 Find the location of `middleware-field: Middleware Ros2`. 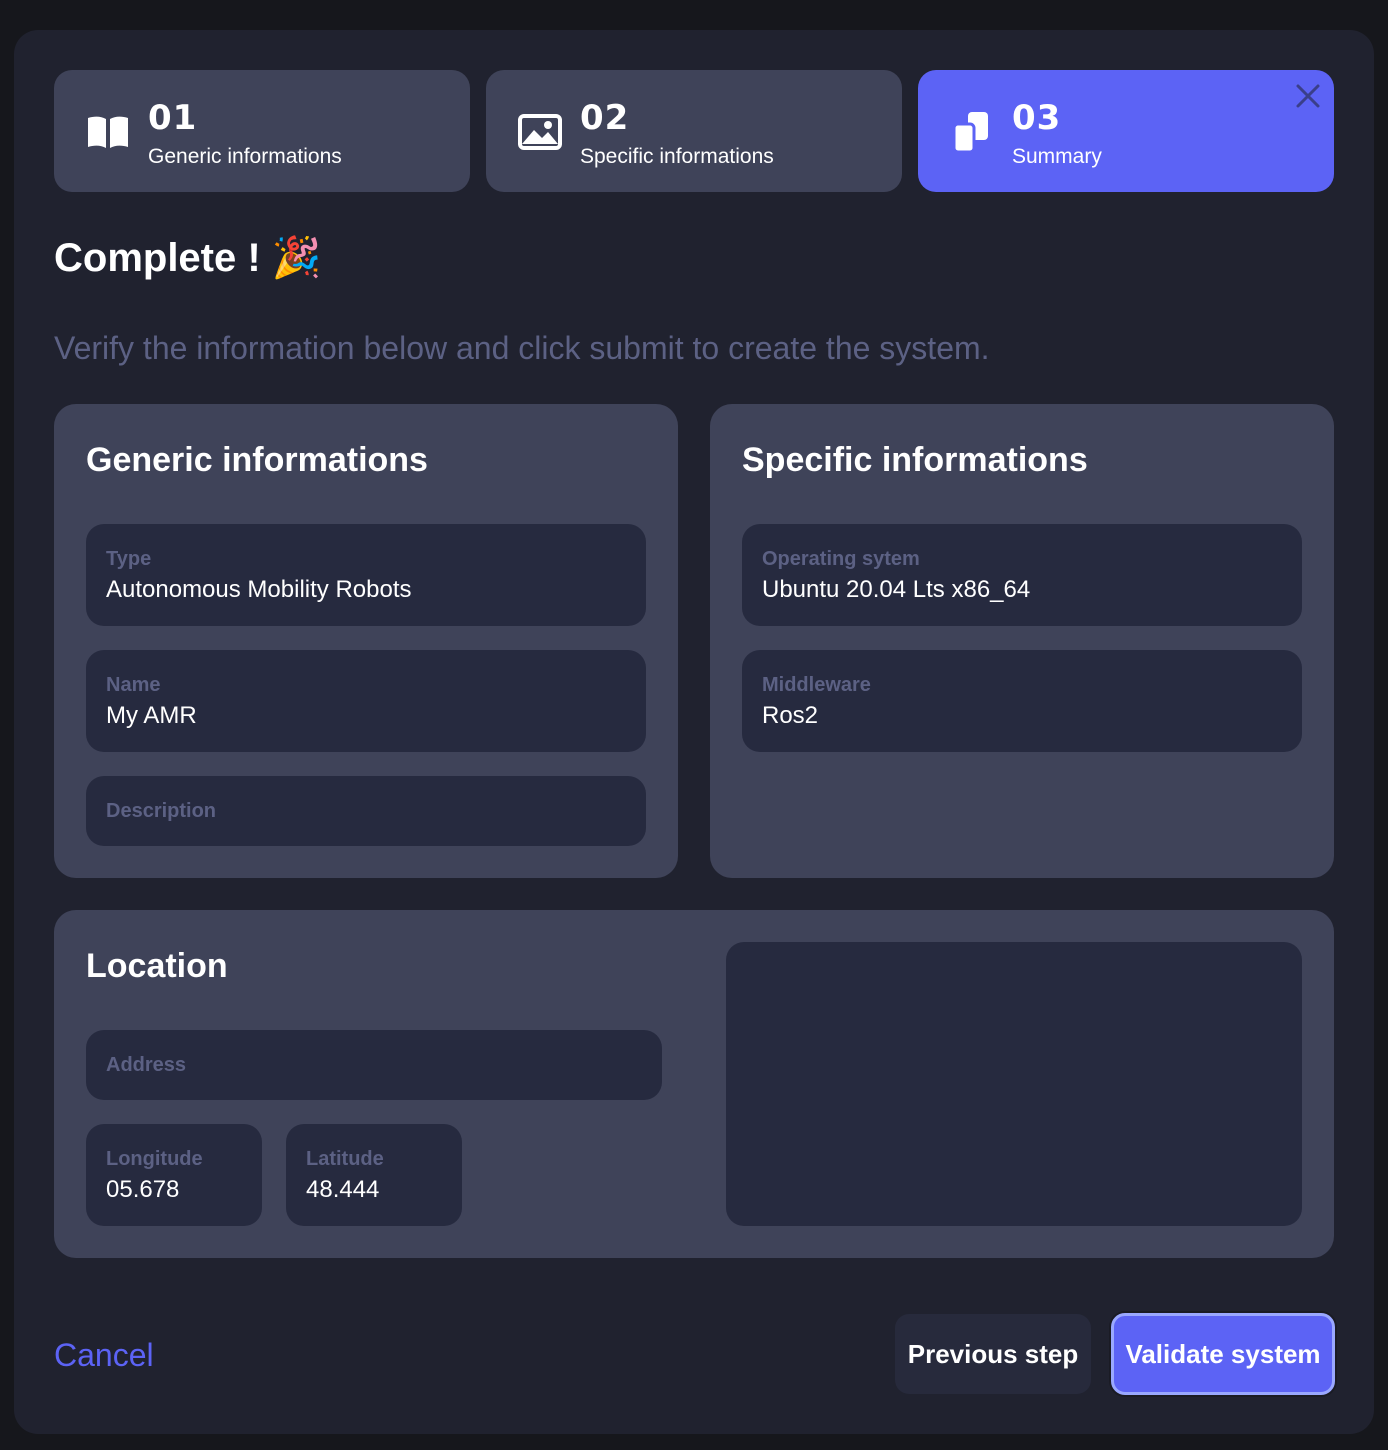

middleware-field: Middleware Ros2 is located at coordinates (1022, 701).